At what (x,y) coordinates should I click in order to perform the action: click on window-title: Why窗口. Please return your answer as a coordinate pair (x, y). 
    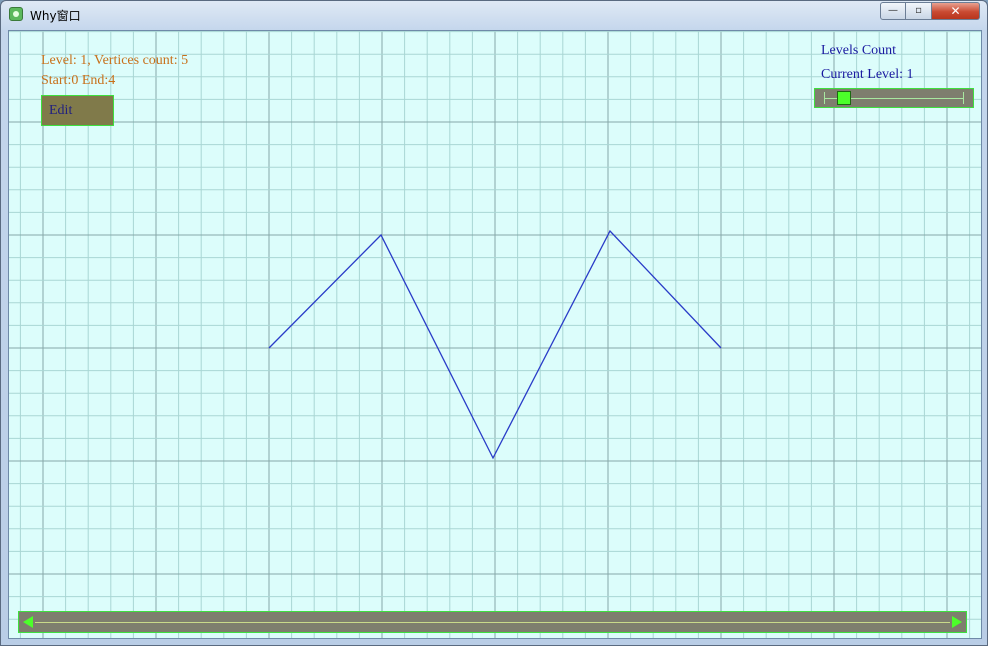
    Looking at the image, I should click on (55, 16).